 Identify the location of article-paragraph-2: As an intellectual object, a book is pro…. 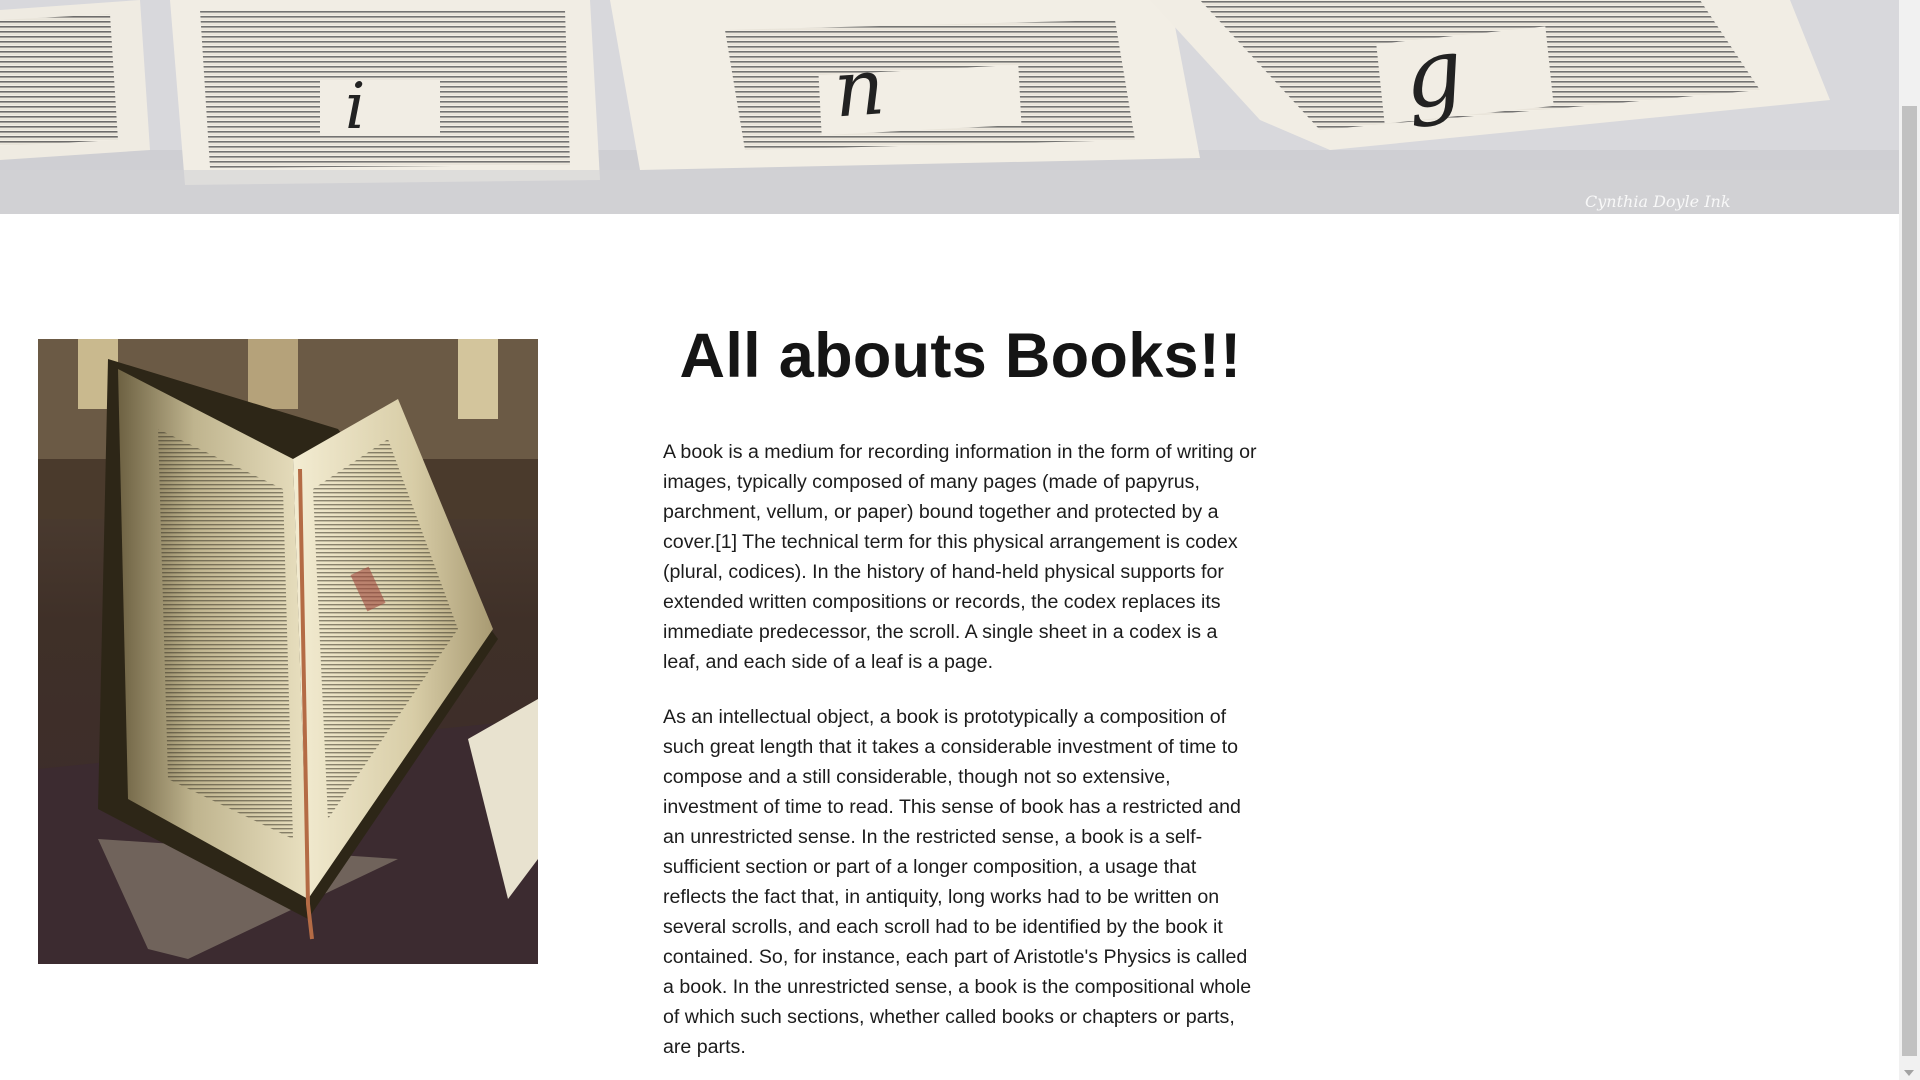
(957, 882).